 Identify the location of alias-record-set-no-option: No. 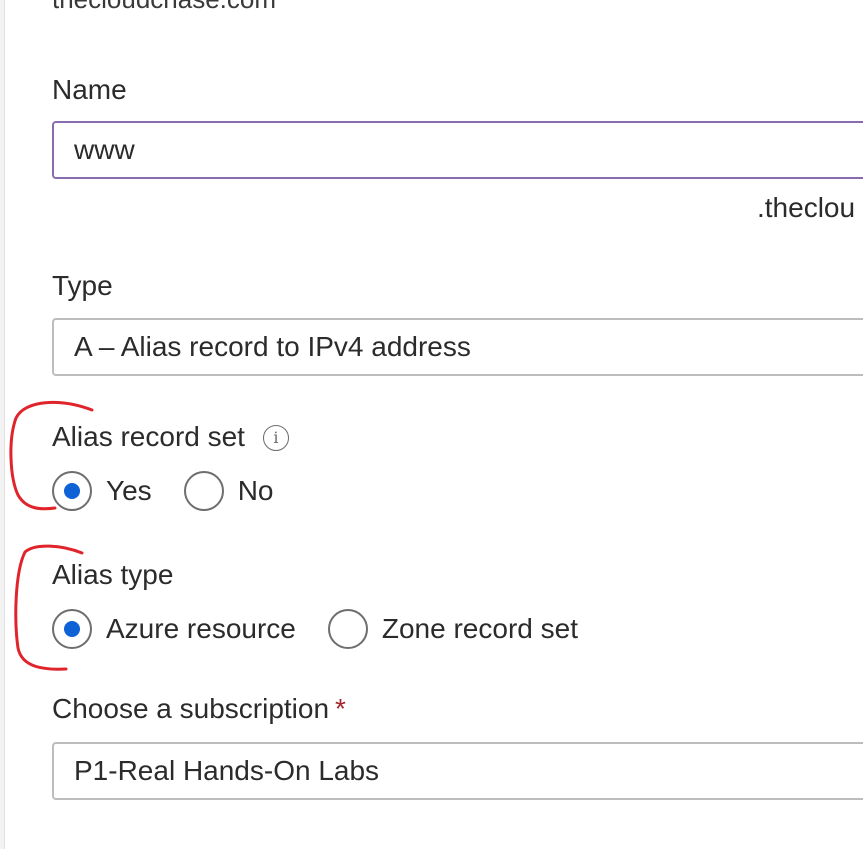
(228, 491).